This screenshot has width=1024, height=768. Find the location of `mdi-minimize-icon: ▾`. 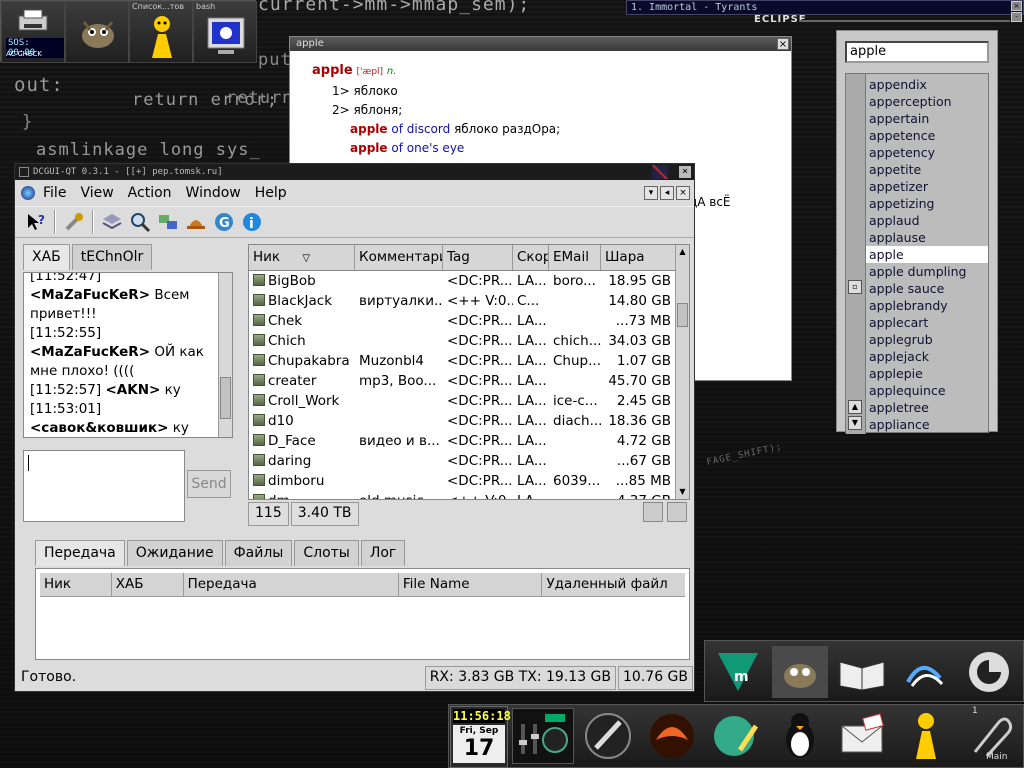

mdi-minimize-icon: ▾ is located at coordinates (651, 193).